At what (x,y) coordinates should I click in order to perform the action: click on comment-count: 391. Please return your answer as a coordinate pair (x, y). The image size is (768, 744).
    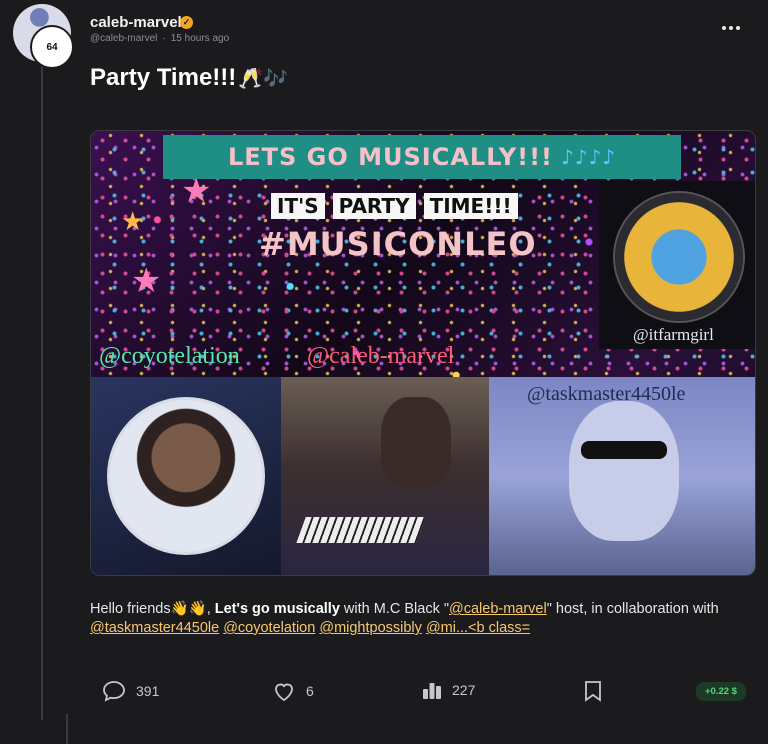
    Looking at the image, I should click on (148, 691).